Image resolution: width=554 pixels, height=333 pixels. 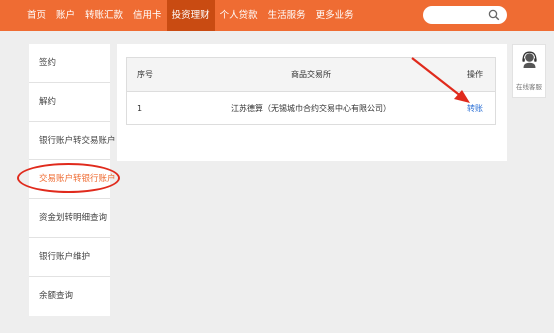 What do you see at coordinates (69, 63) in the screenshot?
I see `sidebar-item-sign-up: 签约` at bounding box center [69, 63].